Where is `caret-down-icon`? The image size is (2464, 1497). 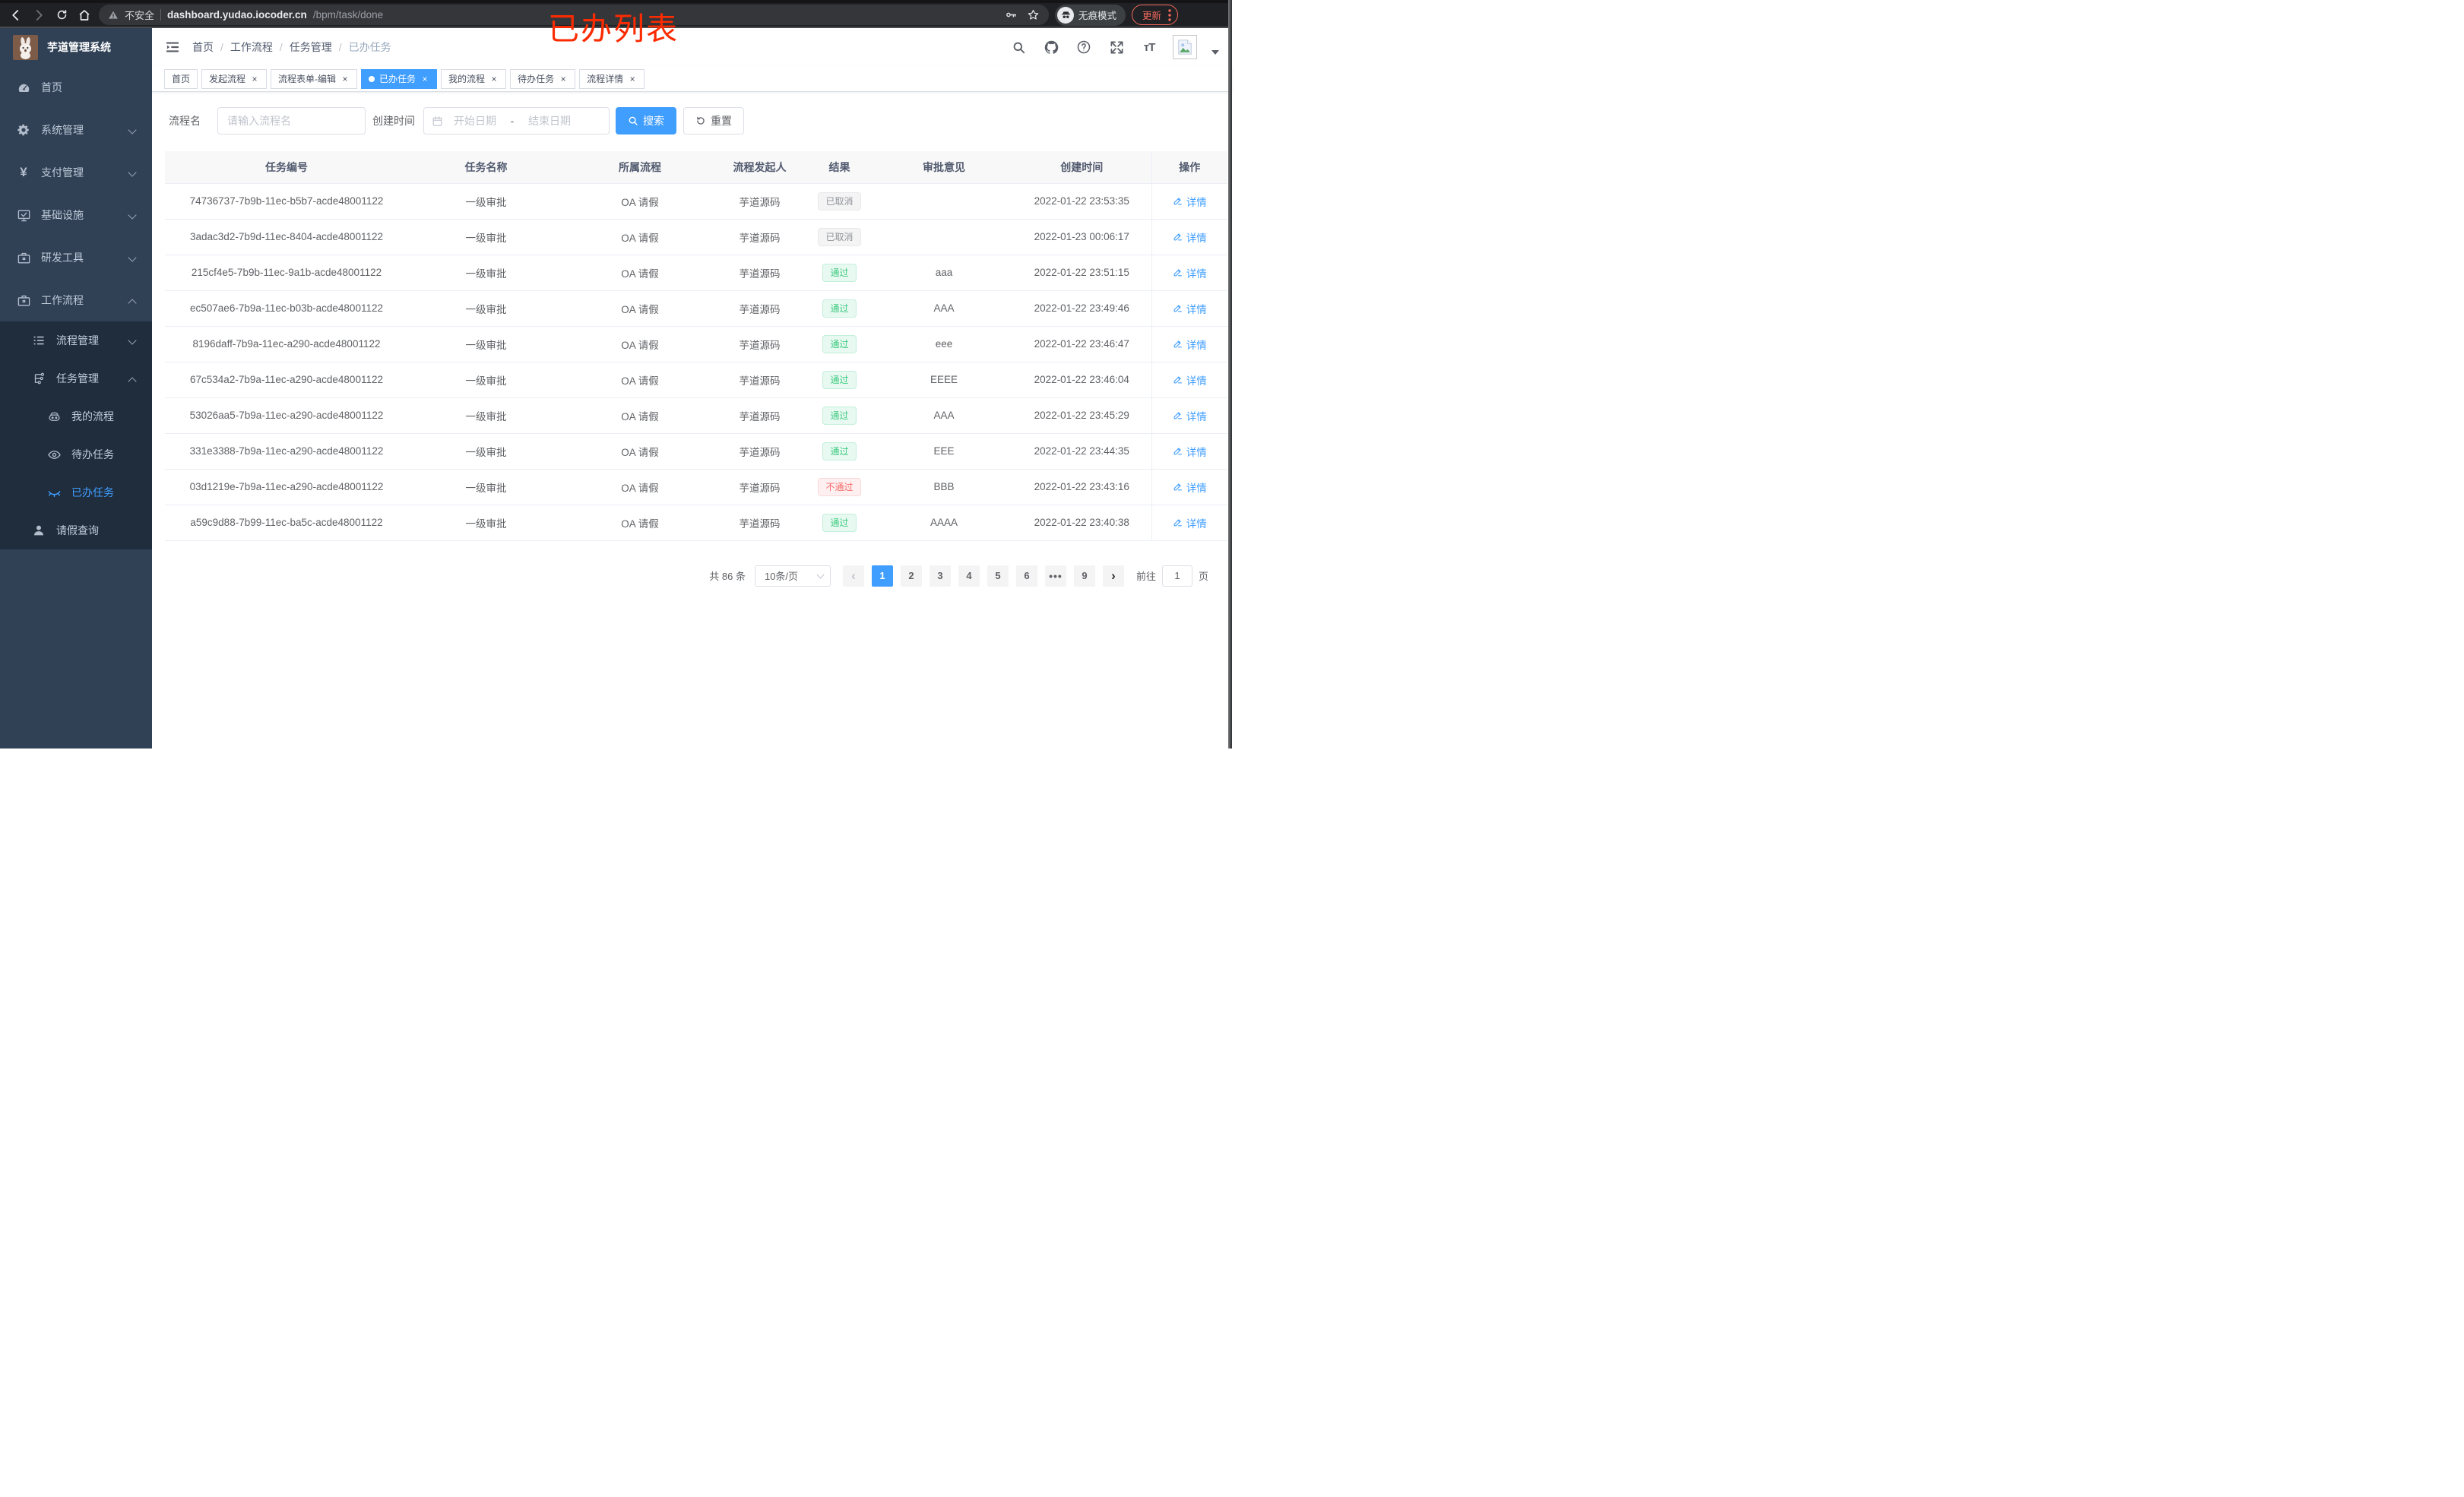 caret-down-icon is located at coordinates (1215, 52).